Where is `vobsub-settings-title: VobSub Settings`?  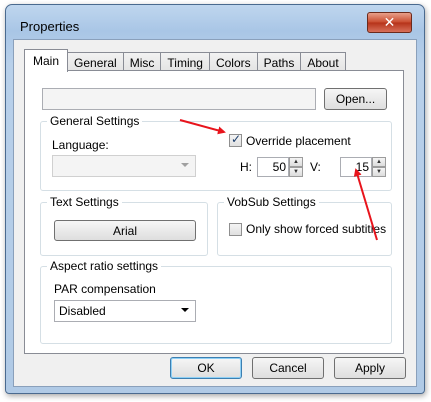
vobsub-settings-title: VobSub Settings is located at coordinates (271, 202).